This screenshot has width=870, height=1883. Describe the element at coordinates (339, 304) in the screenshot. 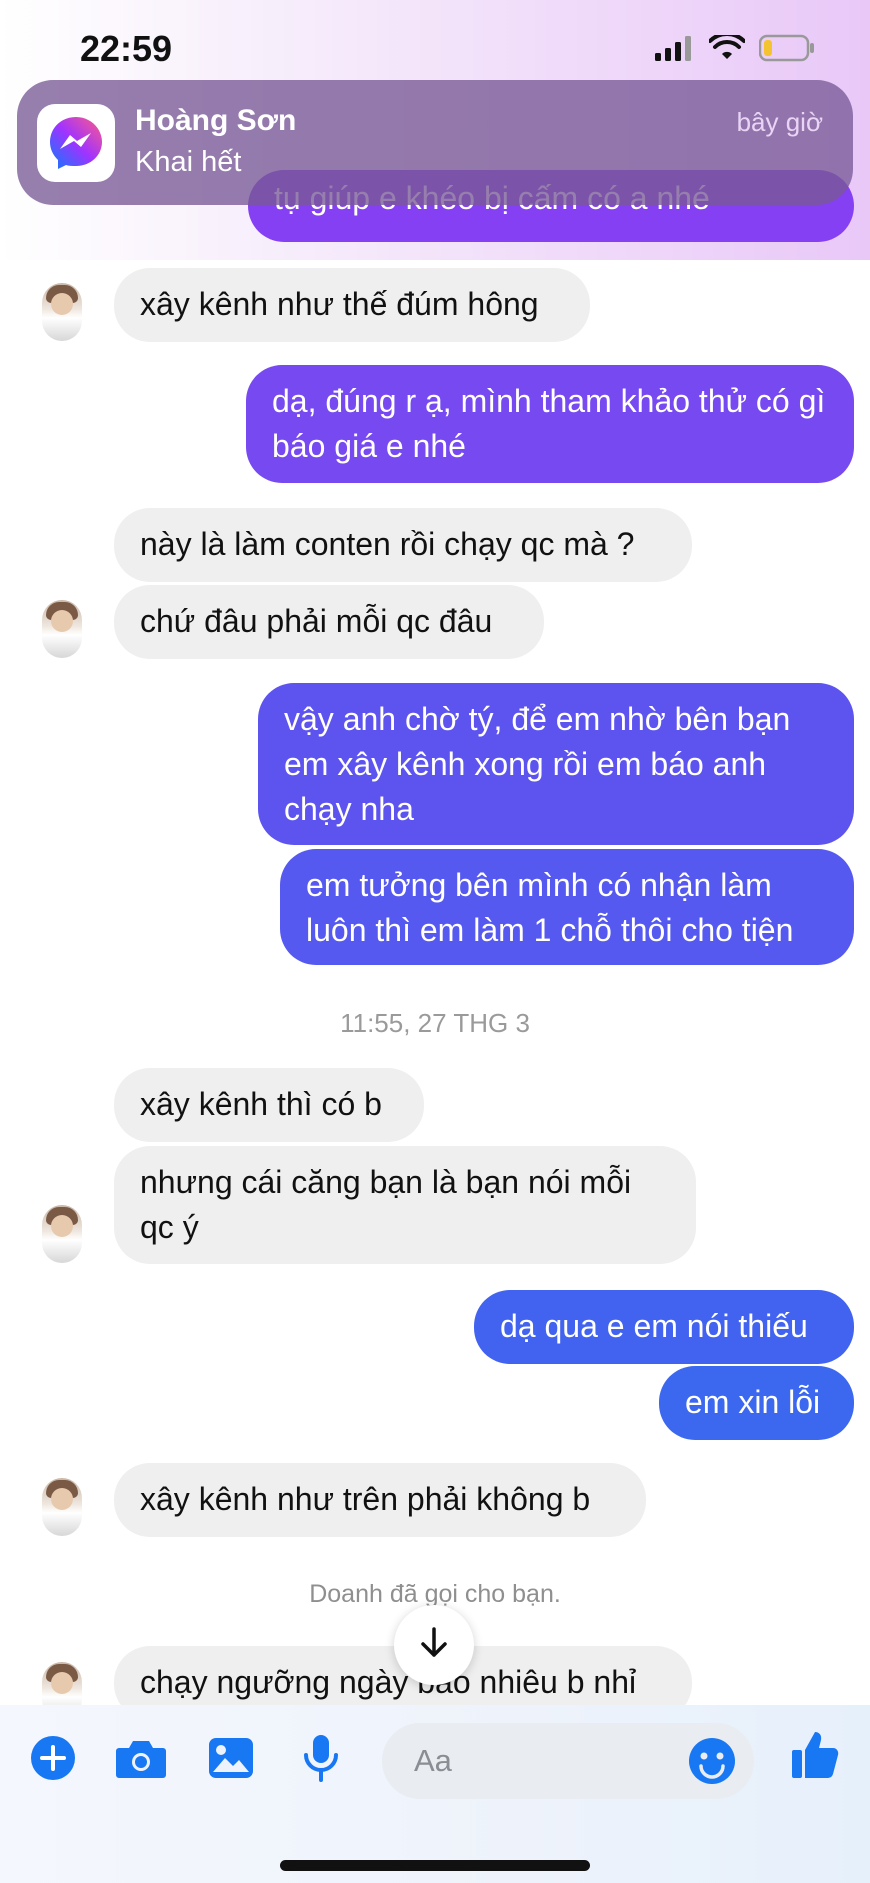

I see `message-text: xây kênh như thế đúm hông` at that location.